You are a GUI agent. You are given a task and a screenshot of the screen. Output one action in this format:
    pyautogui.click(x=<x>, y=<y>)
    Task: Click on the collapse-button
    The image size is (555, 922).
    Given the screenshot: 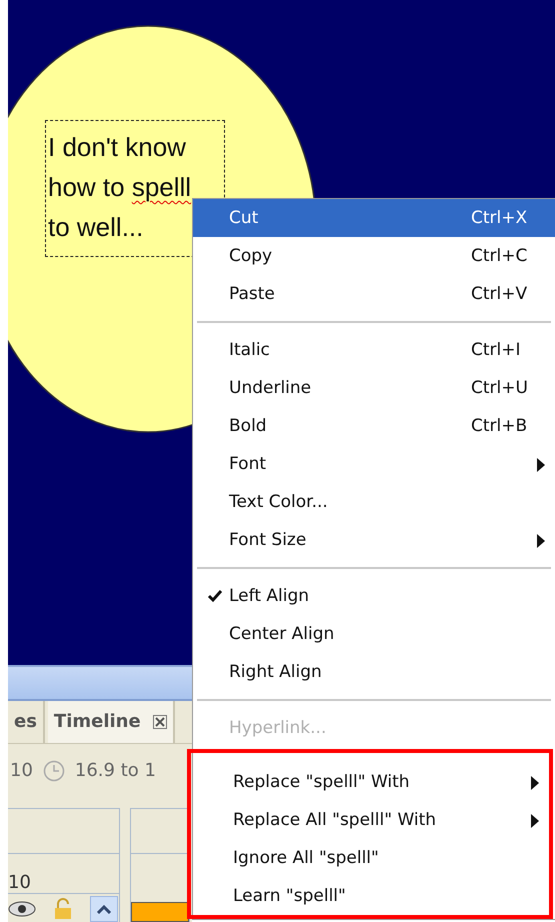 What is the action you would take?
    pyautogui.click(x=104, y=909)
    